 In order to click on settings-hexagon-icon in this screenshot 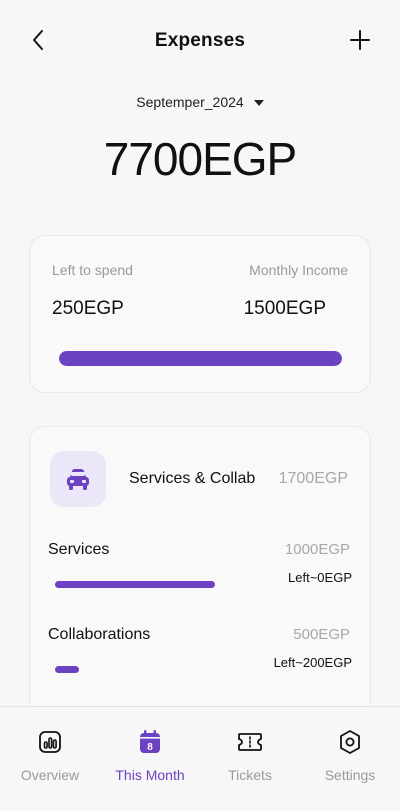, I will do `click(350, 742)`.